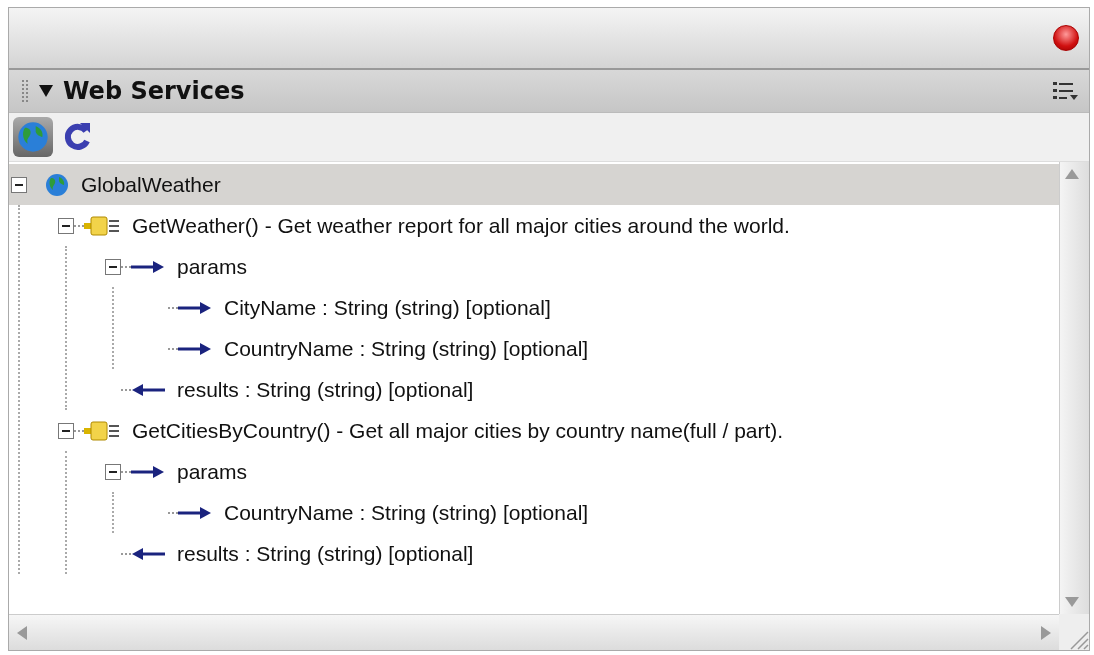 The width and height of the screenshot is (1094, 655). What do you see at coordinates (33, 137) in the screenshot?
I see `globe-button` at bounding box center [33, 137].